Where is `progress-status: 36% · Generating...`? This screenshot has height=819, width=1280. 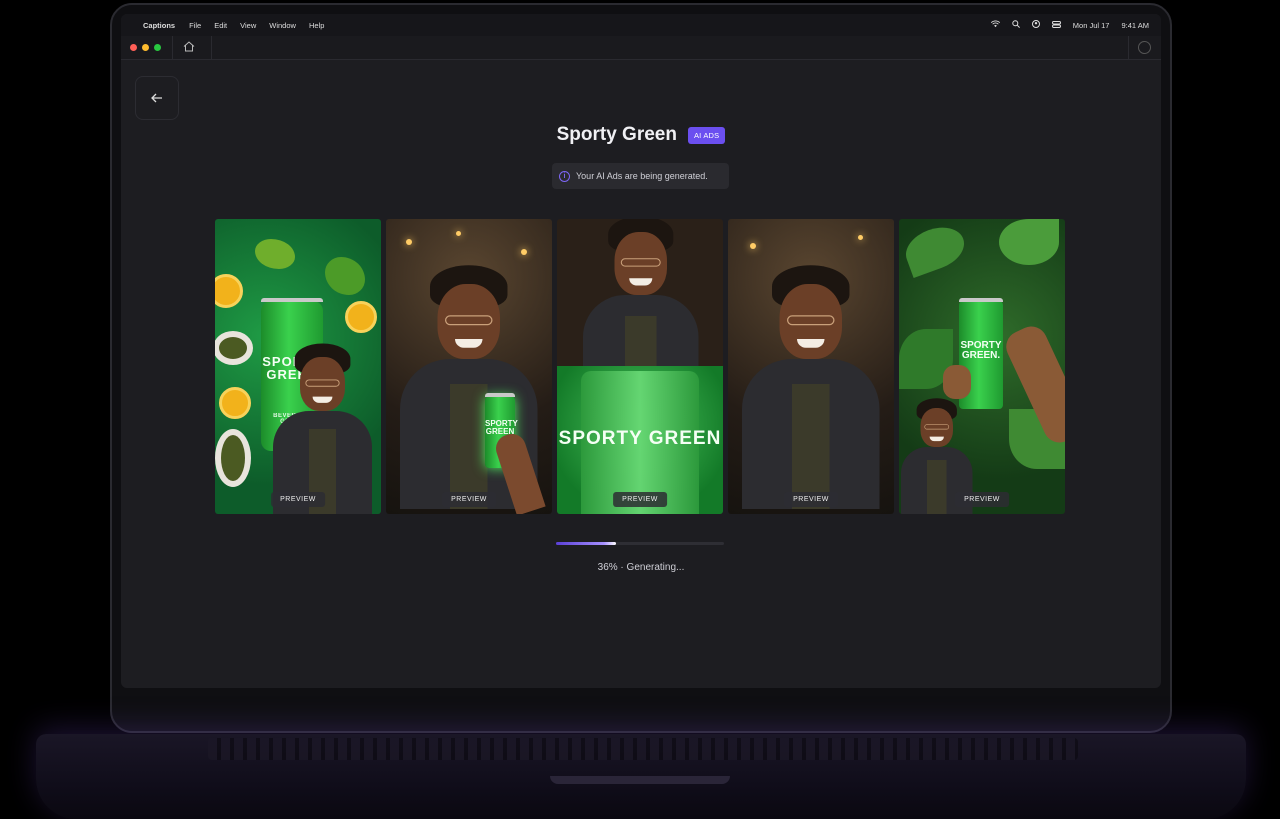
progress-status: 36% · Generating... is located at coordinates (641, 567).